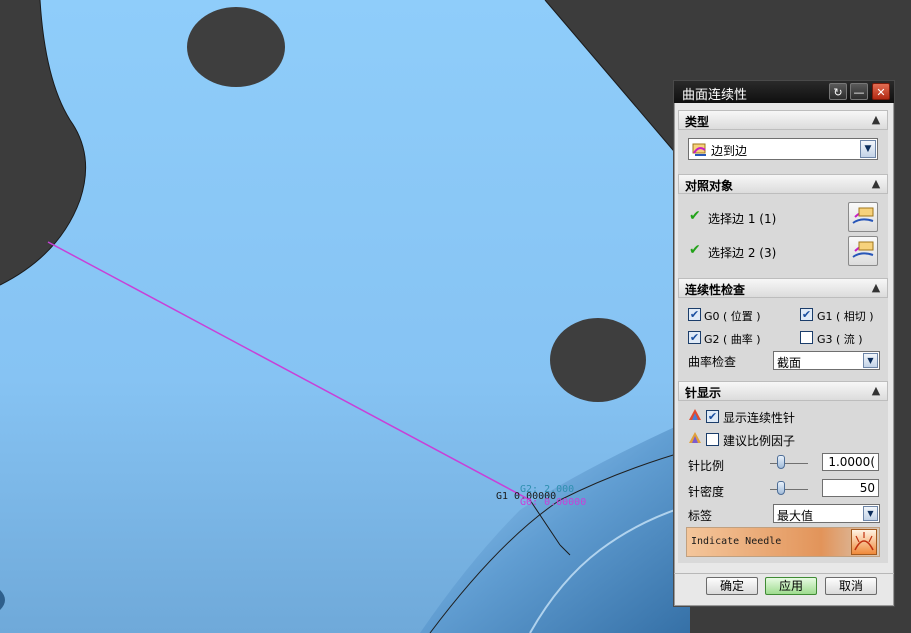 This screenshot has height=633, width=911. I want to click on dialog-button-row: 确定 应用 取消, so click(784, 584).